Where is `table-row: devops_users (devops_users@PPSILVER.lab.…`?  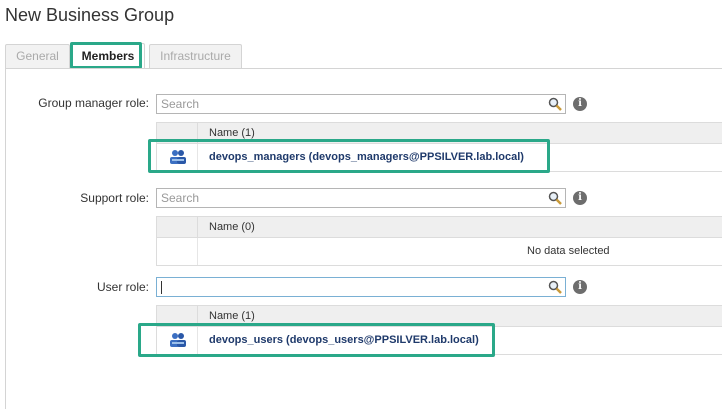
table-row: devops_users (devops_users@PPSILVER.lab.… is located at coordinates (439, 341).